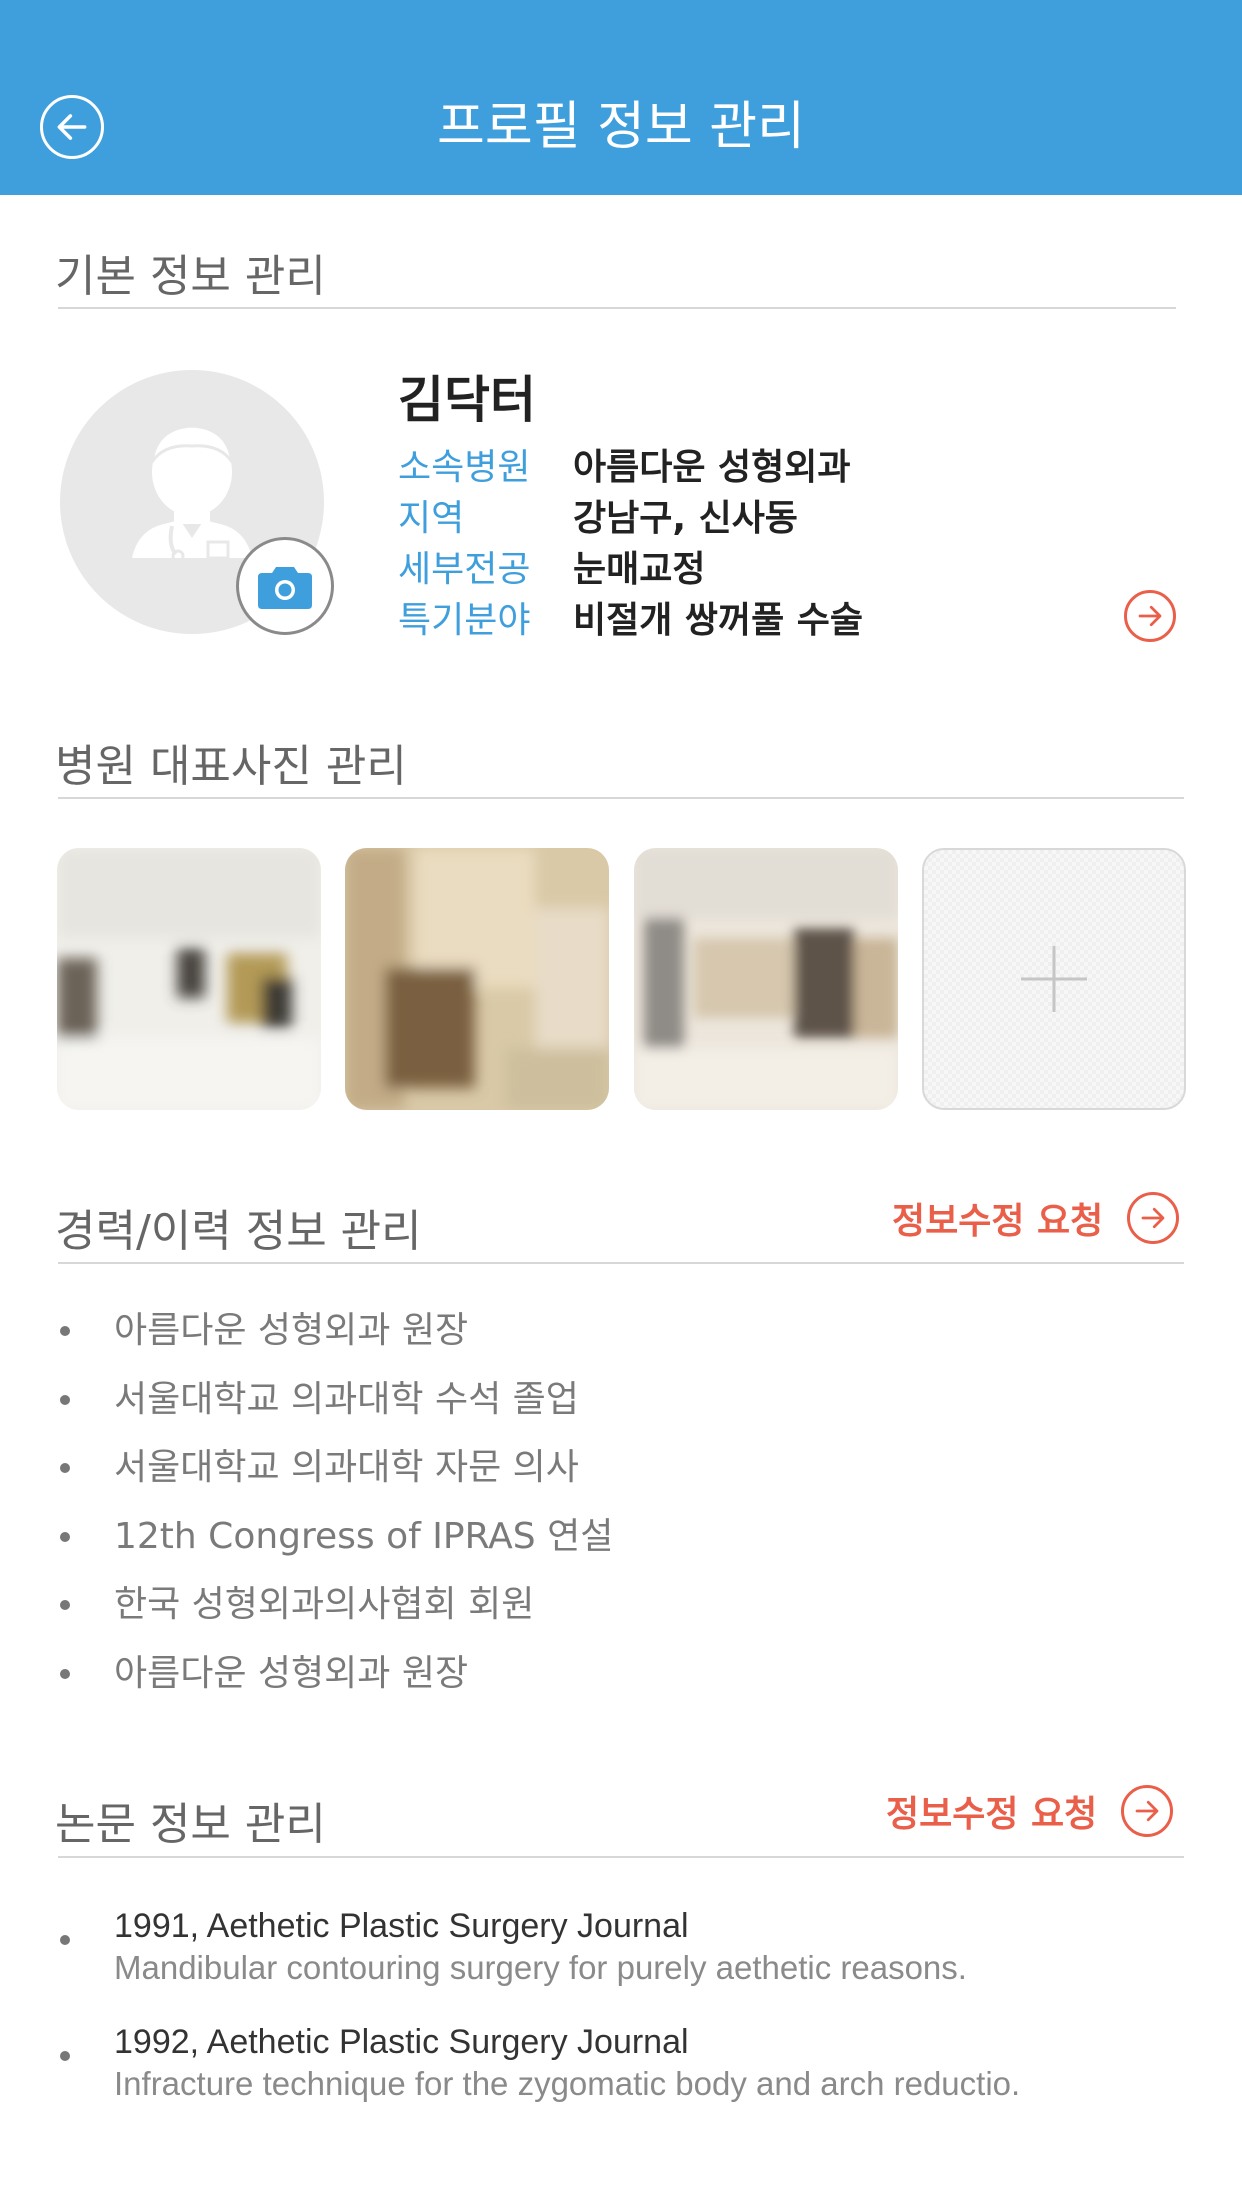 Image resolution: width=1242 pixels, height=2208 pixels. What do you see at coordinates (231, 766) in the screenshot?
I see `photos-section-title: 병원 대표사진 관리` at bounding box center [231, 766].